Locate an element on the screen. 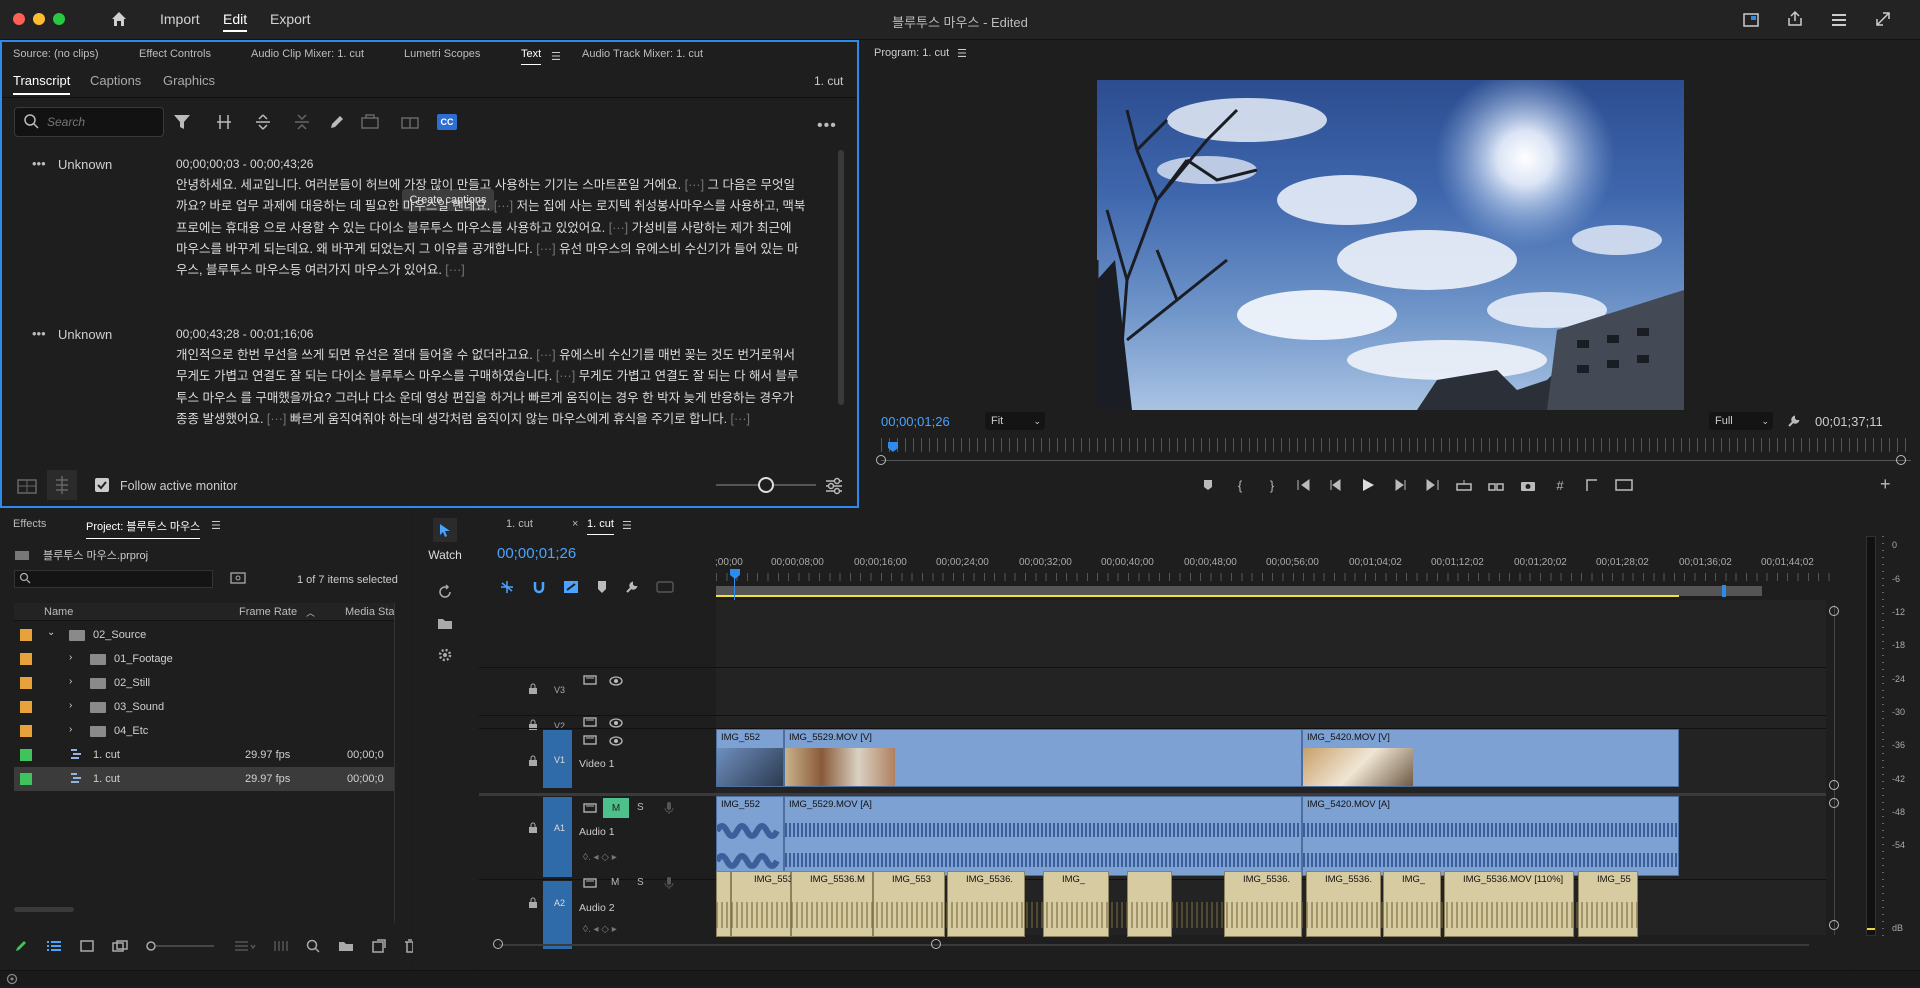  speaker-menu-icon: ••• is located at coordinates (39, 333).